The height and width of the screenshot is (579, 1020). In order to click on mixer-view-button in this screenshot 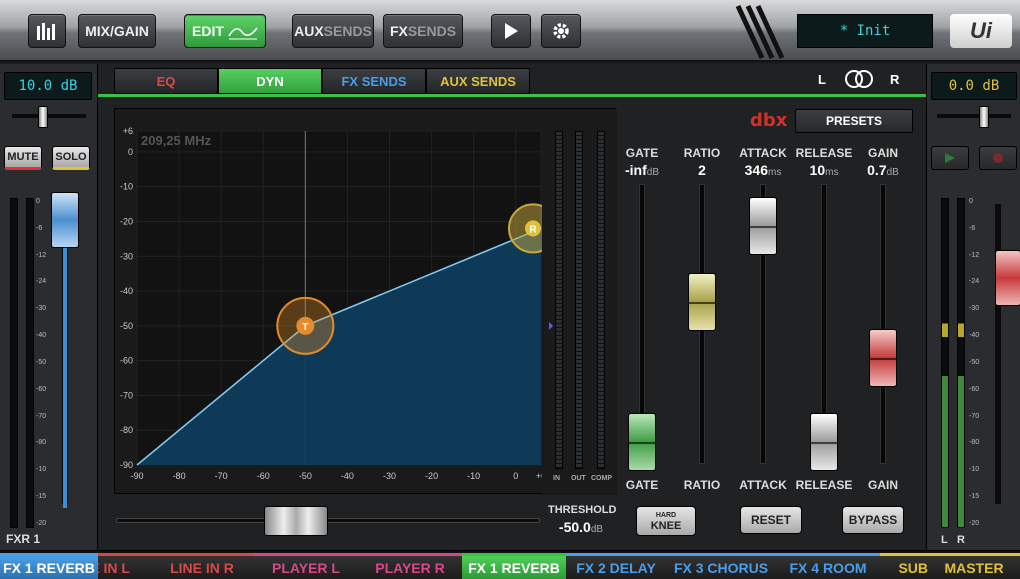, I will do `click(47, 31)`.